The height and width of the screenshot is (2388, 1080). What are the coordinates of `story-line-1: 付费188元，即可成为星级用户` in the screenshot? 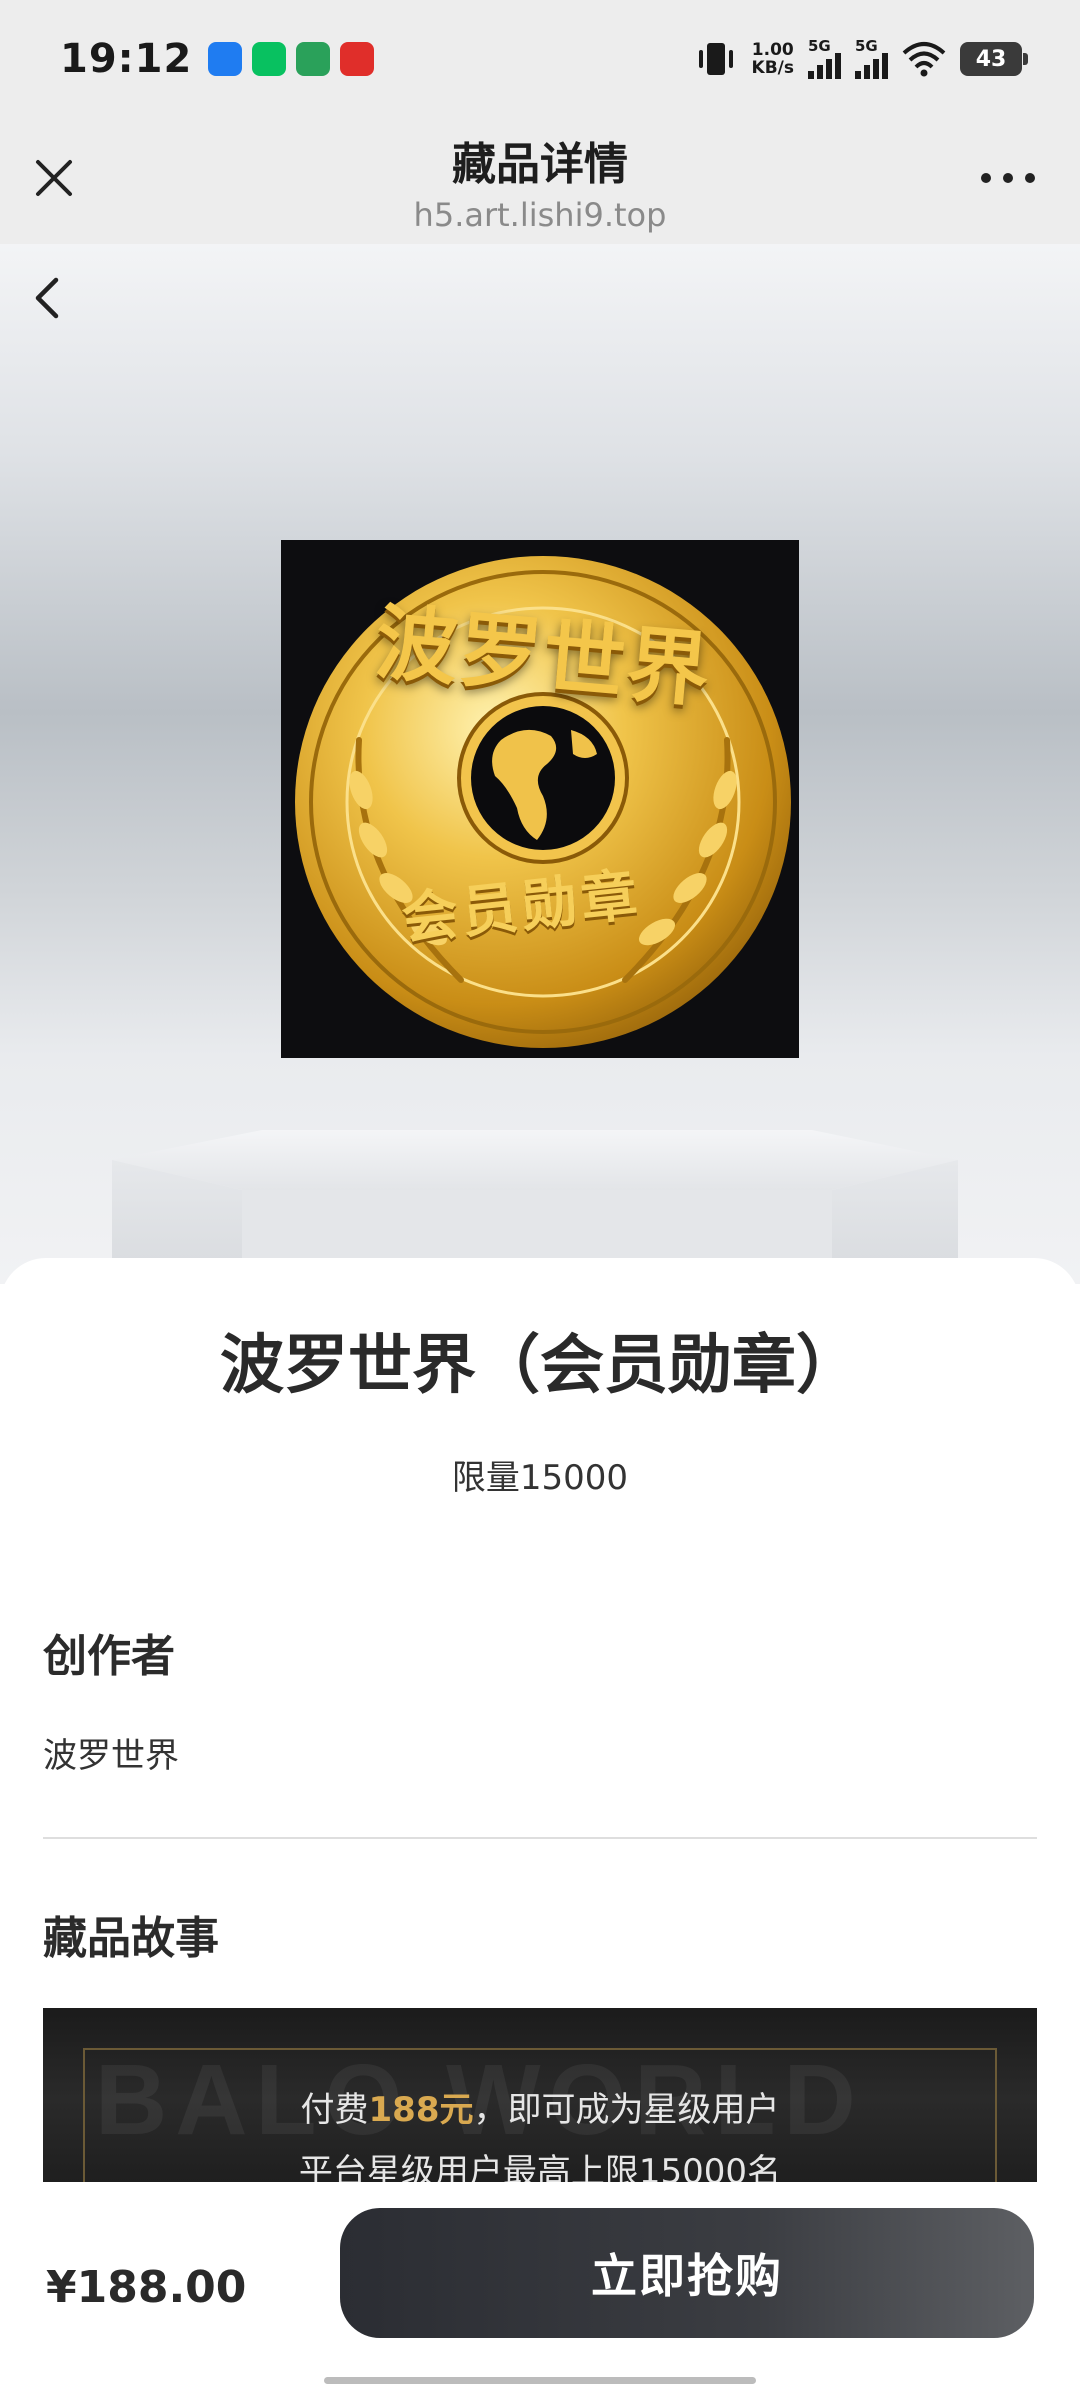 It's located at (540, 2106).